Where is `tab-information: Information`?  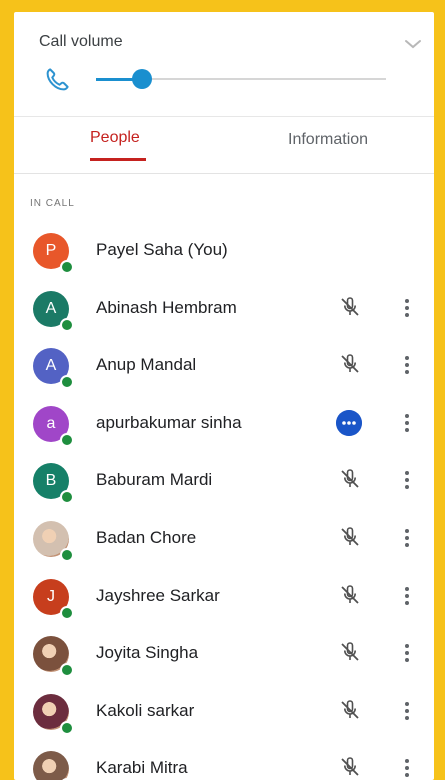 tab-information: Information is located at coordinates (328, 140).